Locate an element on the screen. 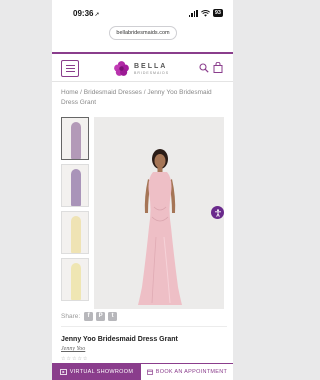 Image resolution: width=320 pixels, height=380 pixels. showroom-icon is located at coordinates (63, 371).